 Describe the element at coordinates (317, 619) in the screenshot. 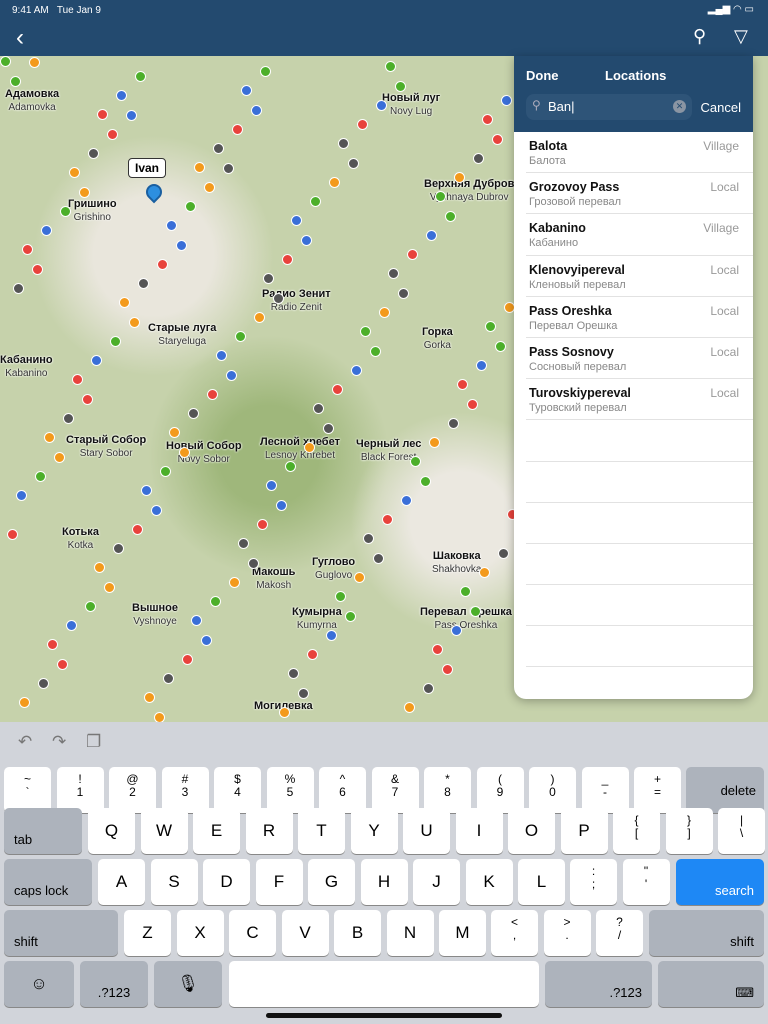

I see `map-place-label: Кумырна Kumyrna` at that location.